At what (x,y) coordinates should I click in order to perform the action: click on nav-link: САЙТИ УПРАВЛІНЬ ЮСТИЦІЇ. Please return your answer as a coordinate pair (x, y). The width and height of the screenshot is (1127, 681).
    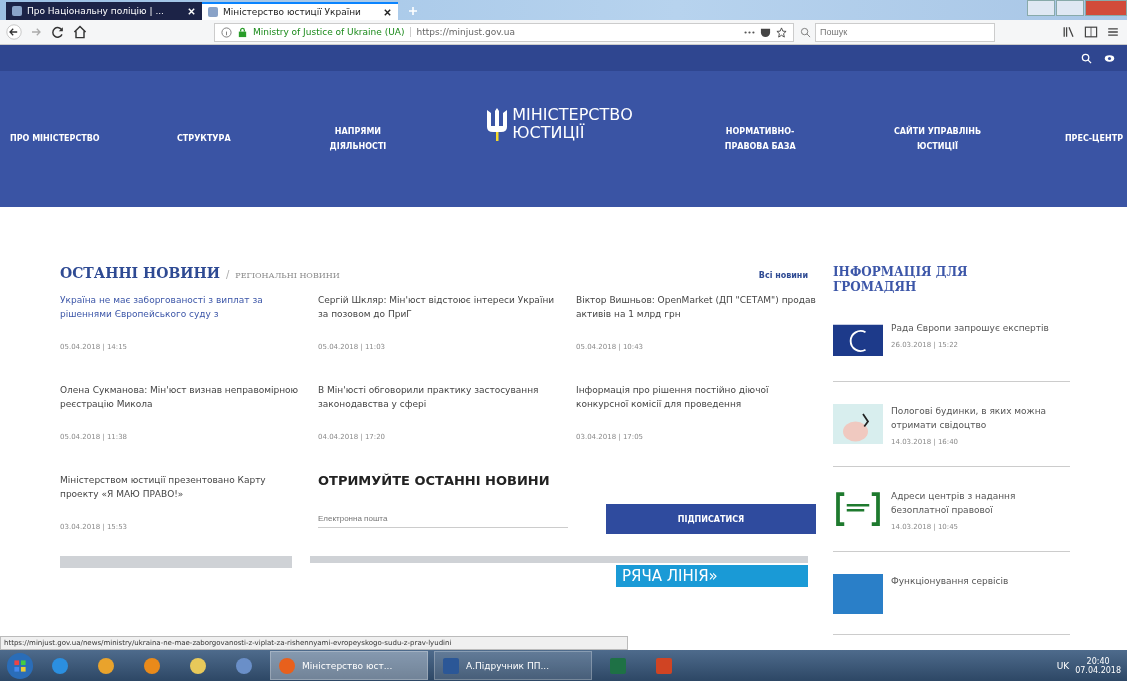
    Looking at the image, I should click on (937, 139).